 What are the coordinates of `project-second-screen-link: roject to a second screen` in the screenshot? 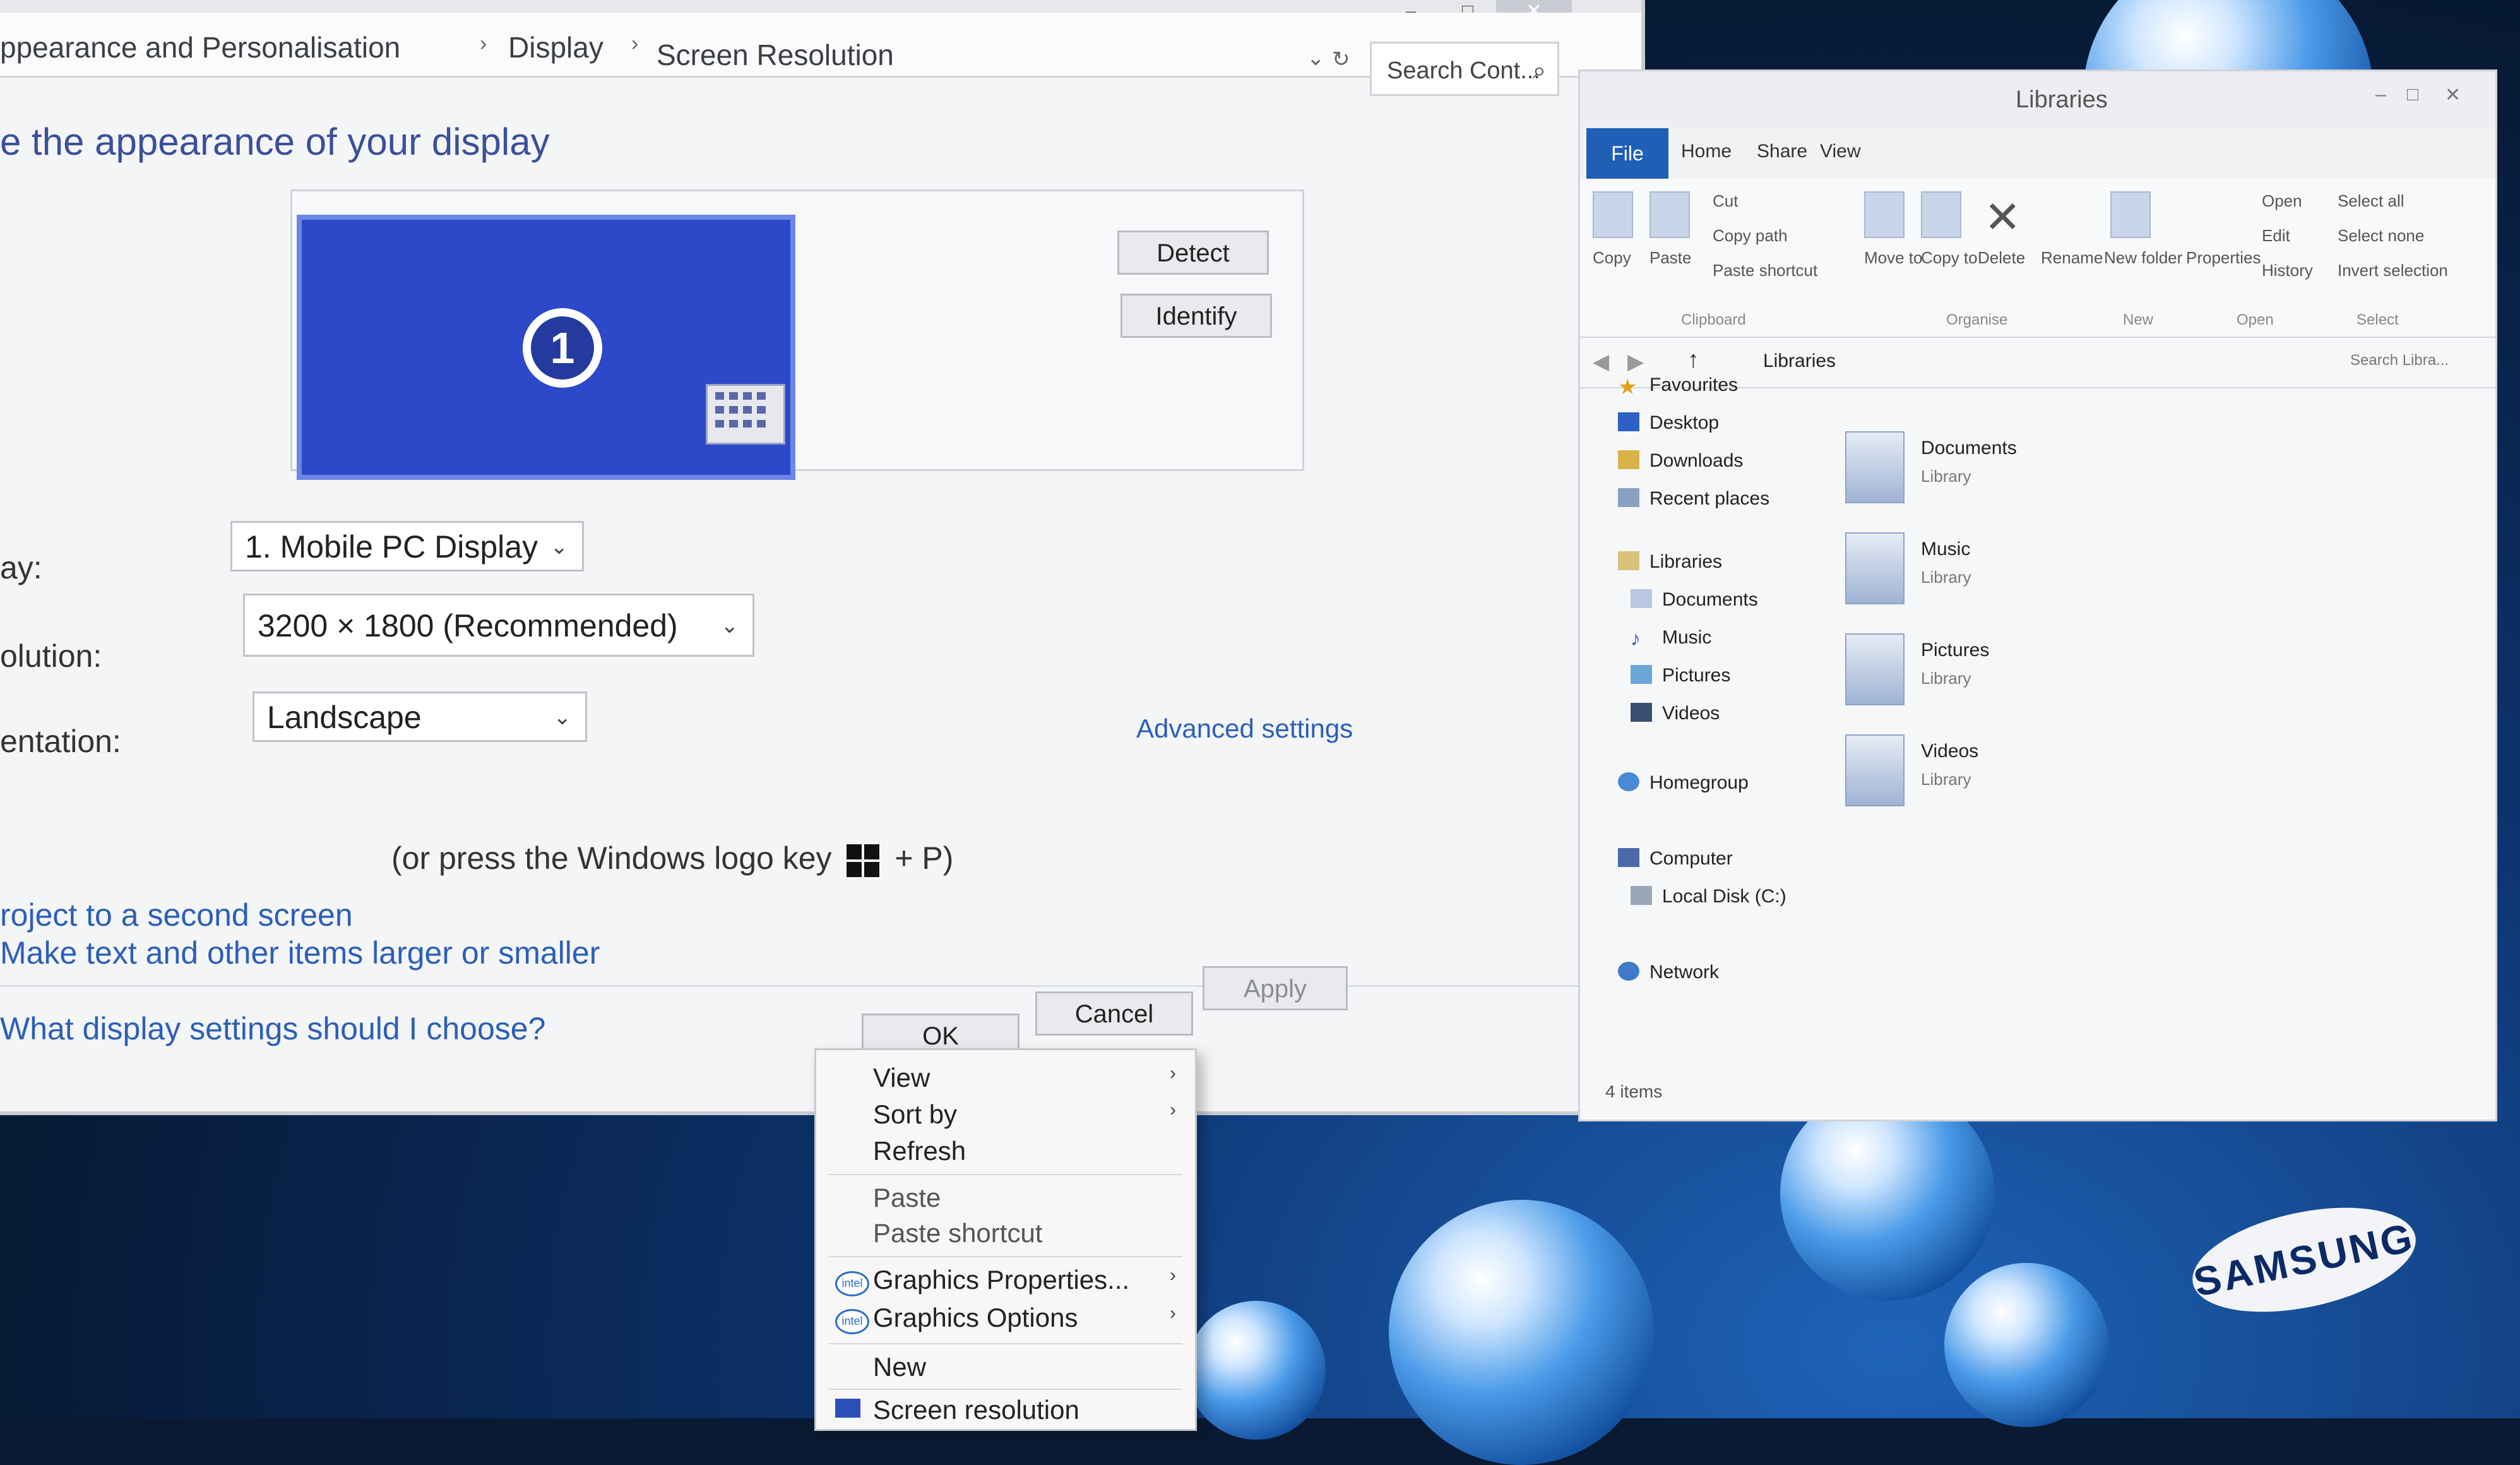 It's located at (176, 915).